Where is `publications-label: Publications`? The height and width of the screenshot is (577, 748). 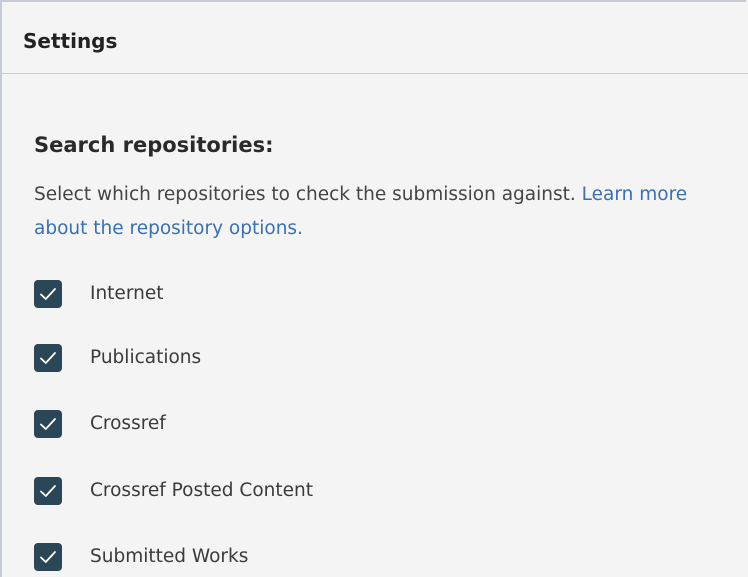 publications-label: Publications is located at coordinates (146, 357).